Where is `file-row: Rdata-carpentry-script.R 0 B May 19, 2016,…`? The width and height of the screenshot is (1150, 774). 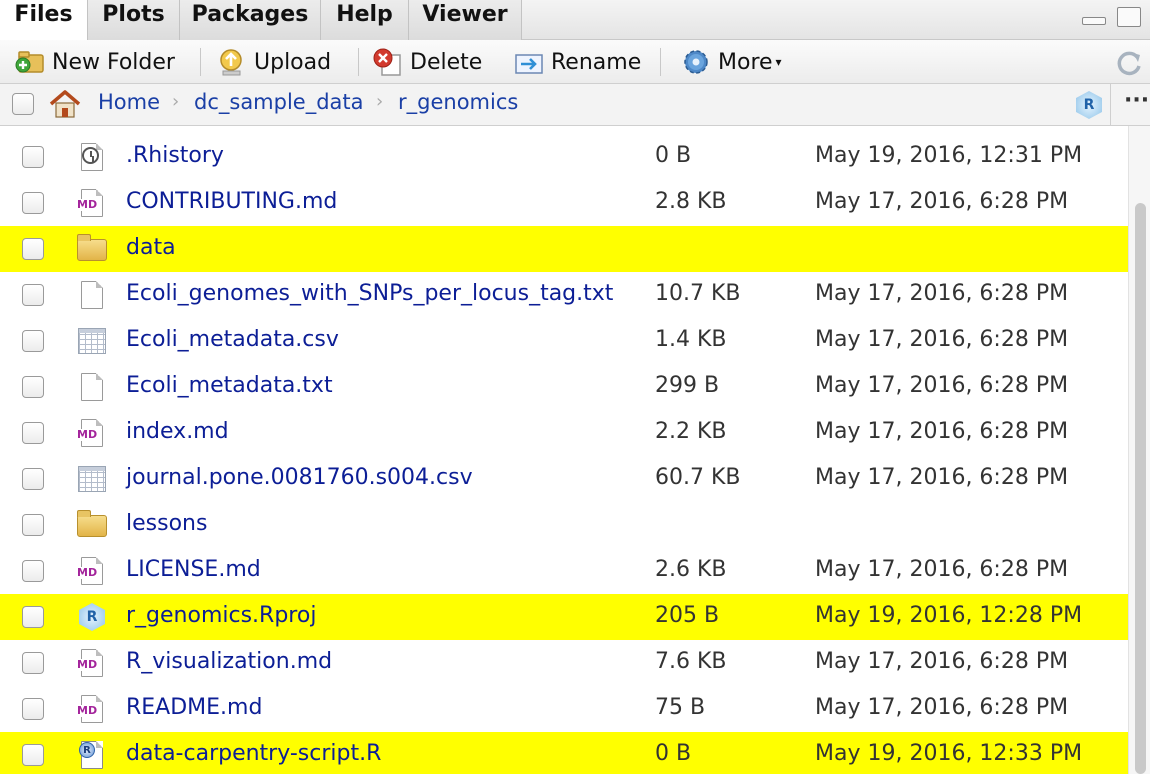
file-row: Rdata-carpentry-script.R 0 B May 19, 2016,… is located at coordinates (564, 753).